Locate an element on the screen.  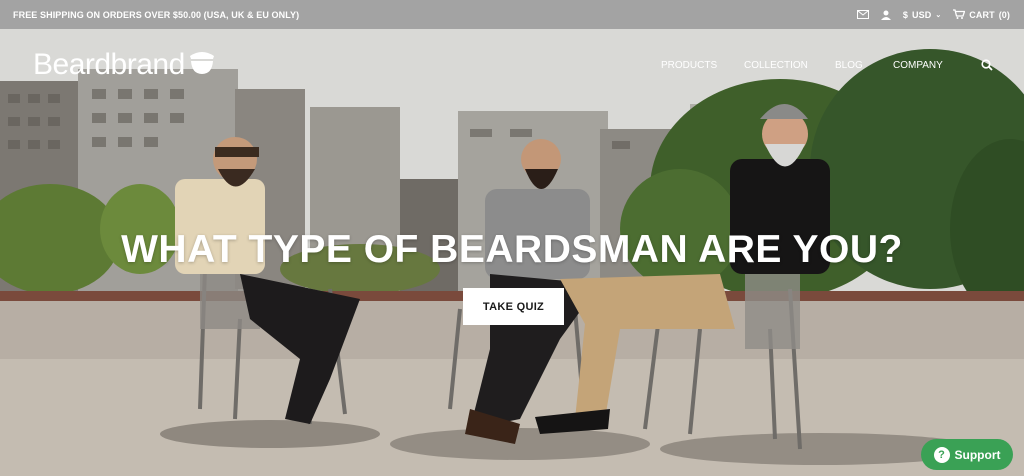
cart-label: CART is located at coordinates (982, 14).